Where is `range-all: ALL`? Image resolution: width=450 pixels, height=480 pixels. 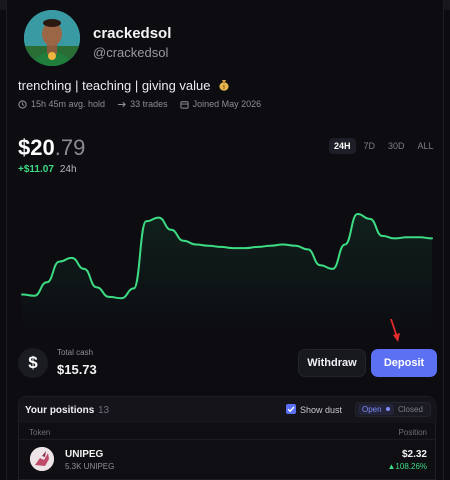 range-all: ALL is located at coordinates (426, 146).